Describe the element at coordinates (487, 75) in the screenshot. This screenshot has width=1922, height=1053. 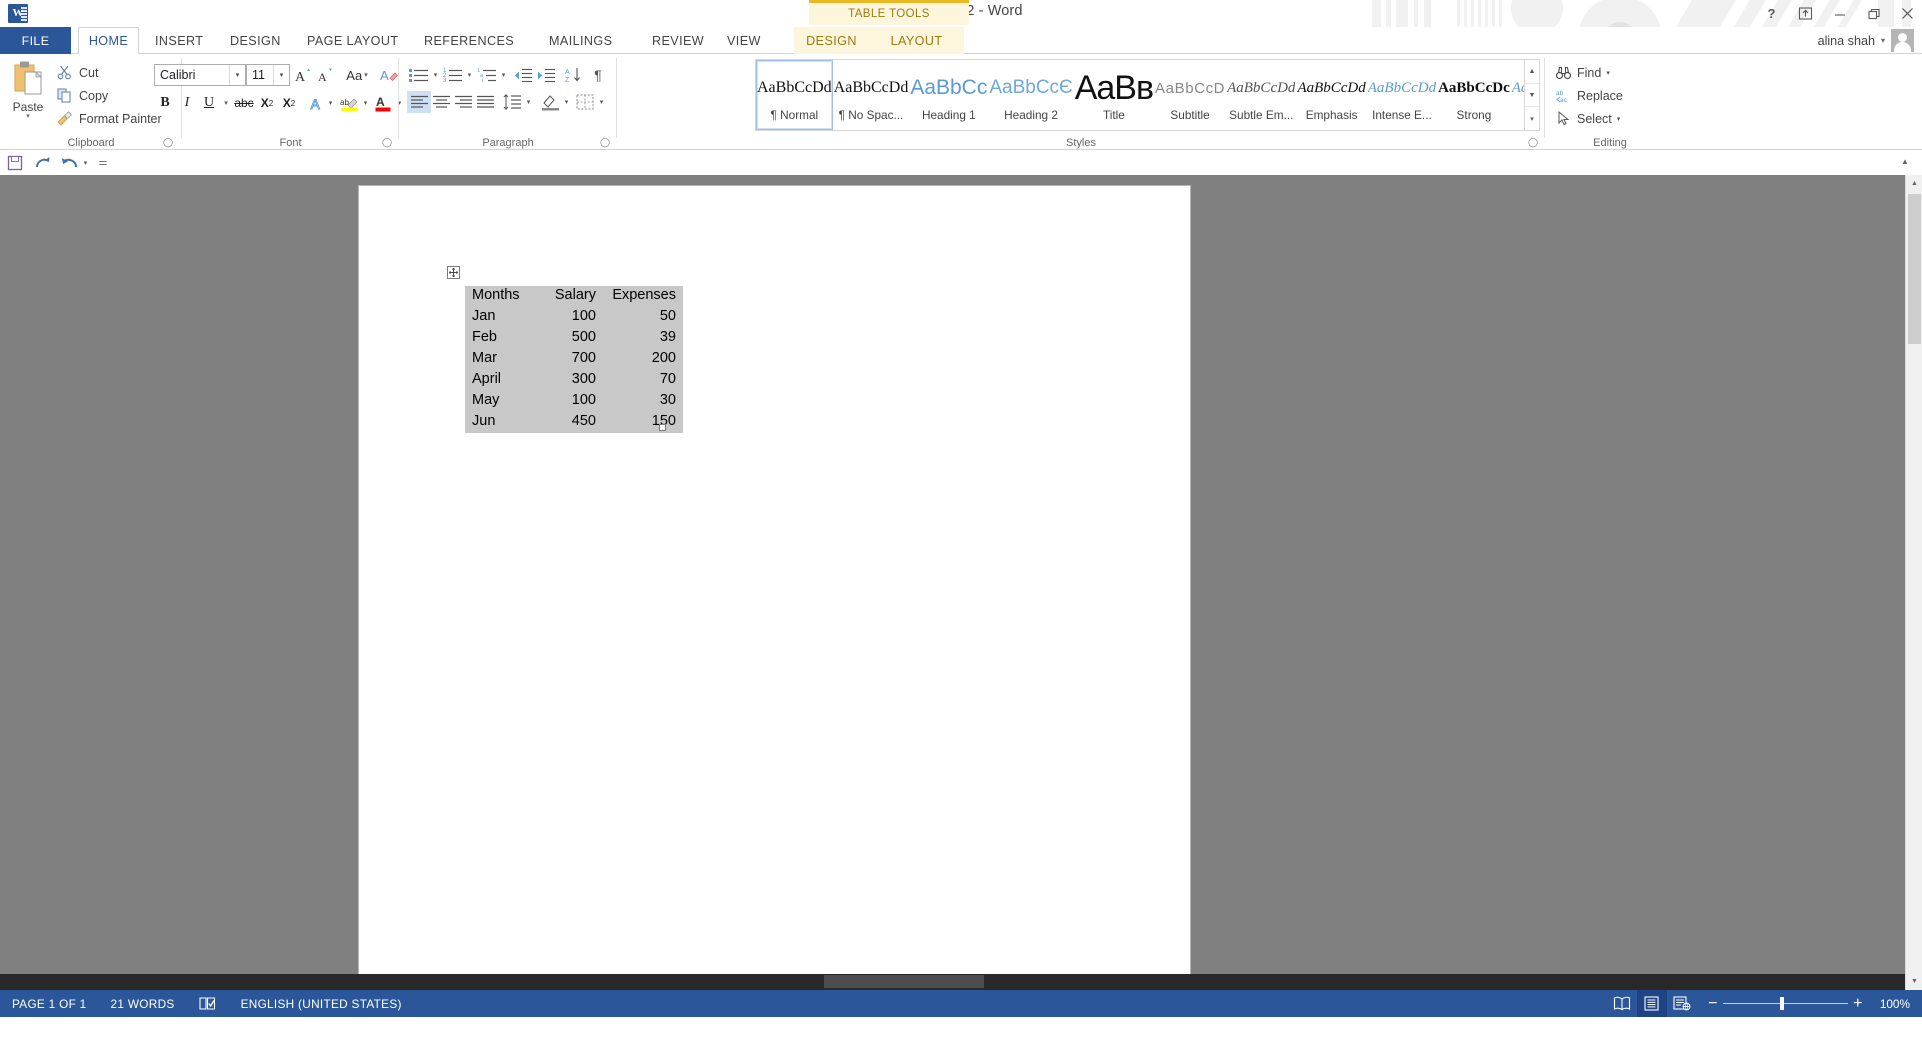
I see `multilevel-list-button: 1ai` at that location.